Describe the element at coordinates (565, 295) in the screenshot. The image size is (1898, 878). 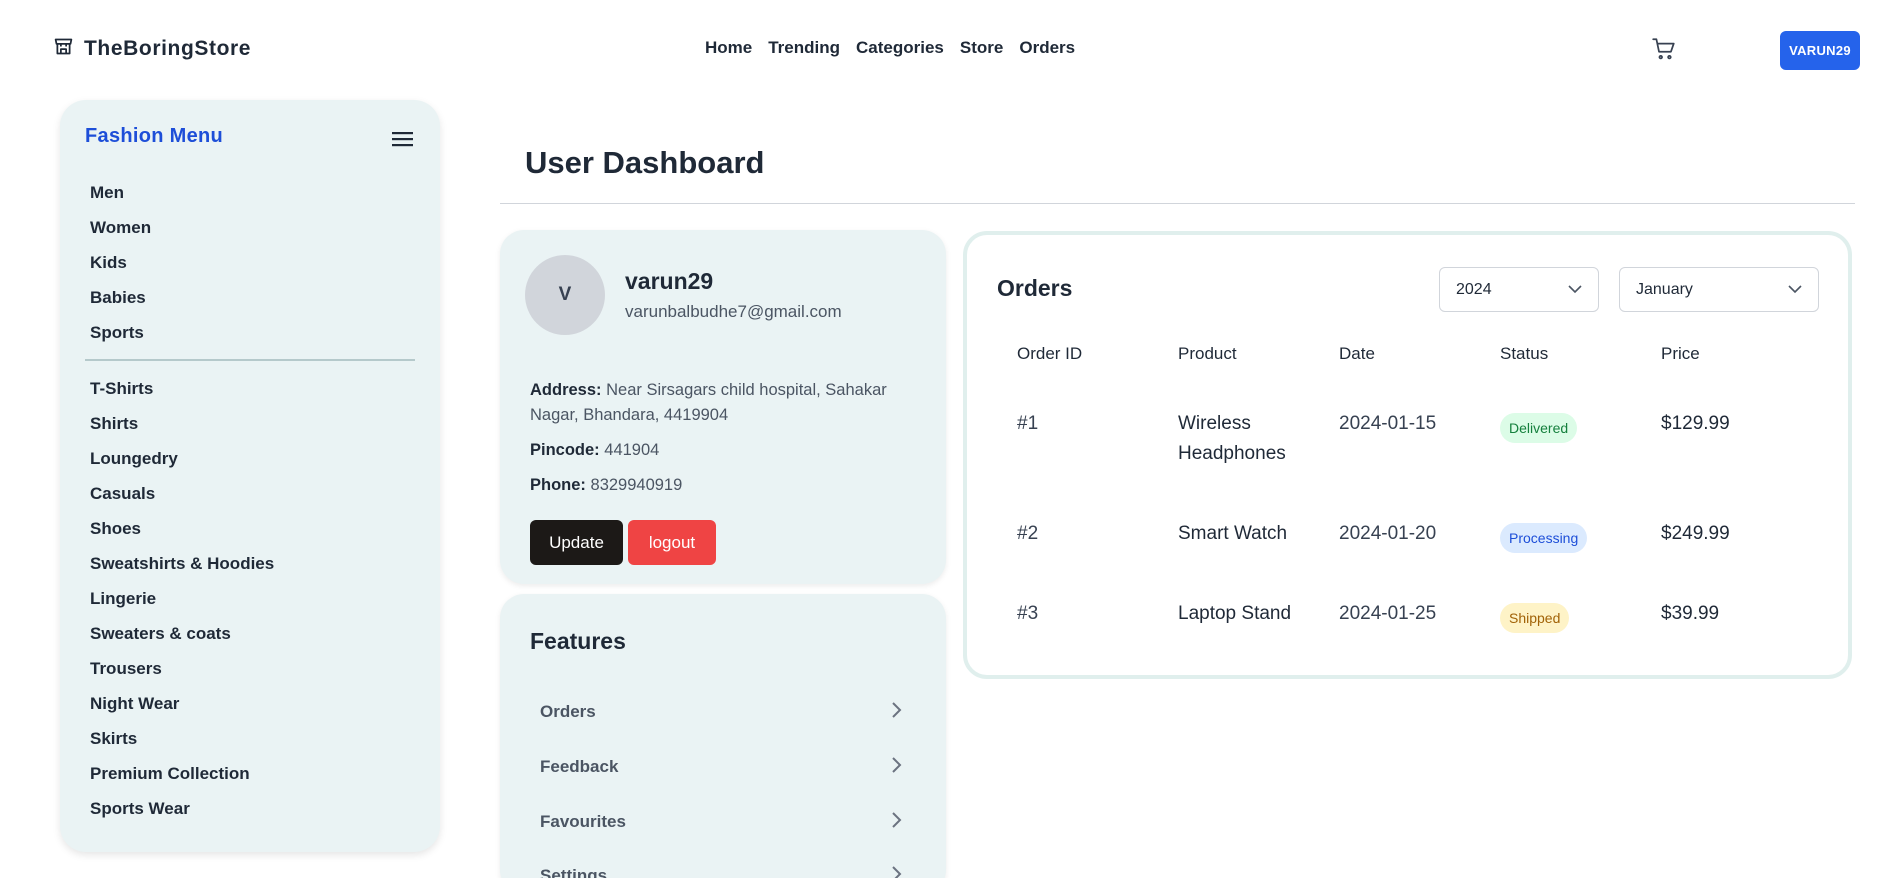
I see `avatar: V` at that location.